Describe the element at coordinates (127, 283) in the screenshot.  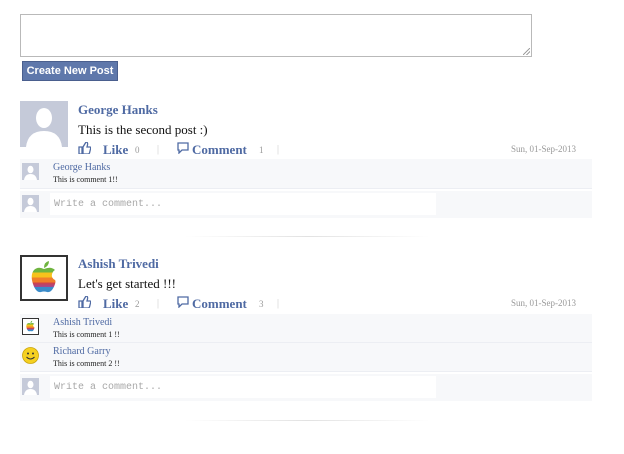
I see `post-text: Let's get started !!!` at that location.